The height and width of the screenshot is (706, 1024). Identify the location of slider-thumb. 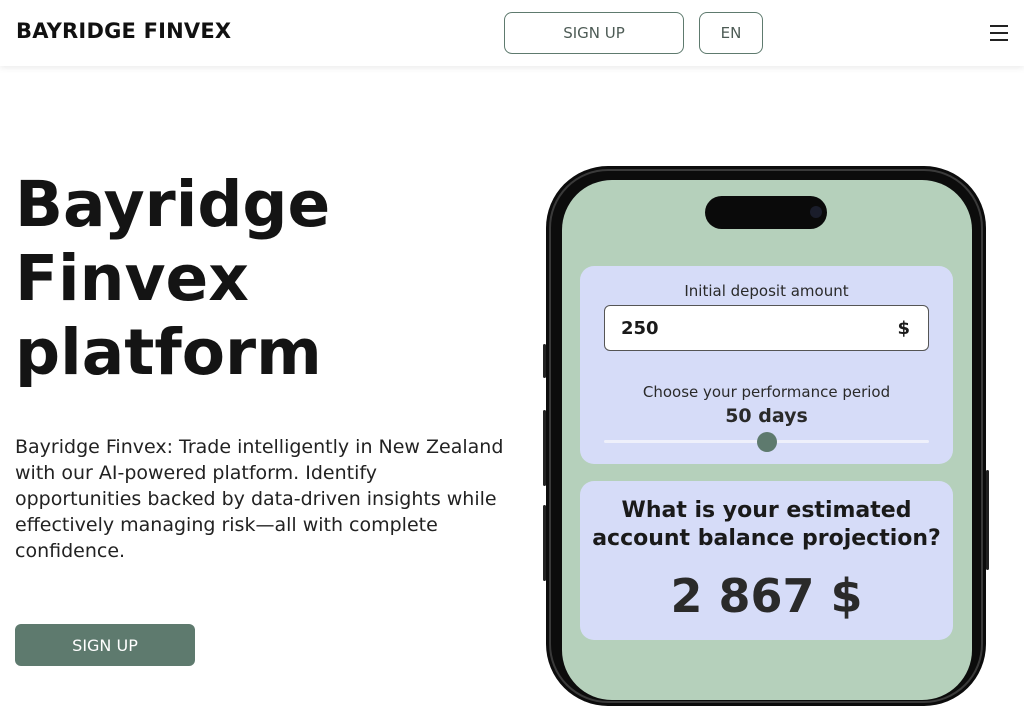
(766, 442).